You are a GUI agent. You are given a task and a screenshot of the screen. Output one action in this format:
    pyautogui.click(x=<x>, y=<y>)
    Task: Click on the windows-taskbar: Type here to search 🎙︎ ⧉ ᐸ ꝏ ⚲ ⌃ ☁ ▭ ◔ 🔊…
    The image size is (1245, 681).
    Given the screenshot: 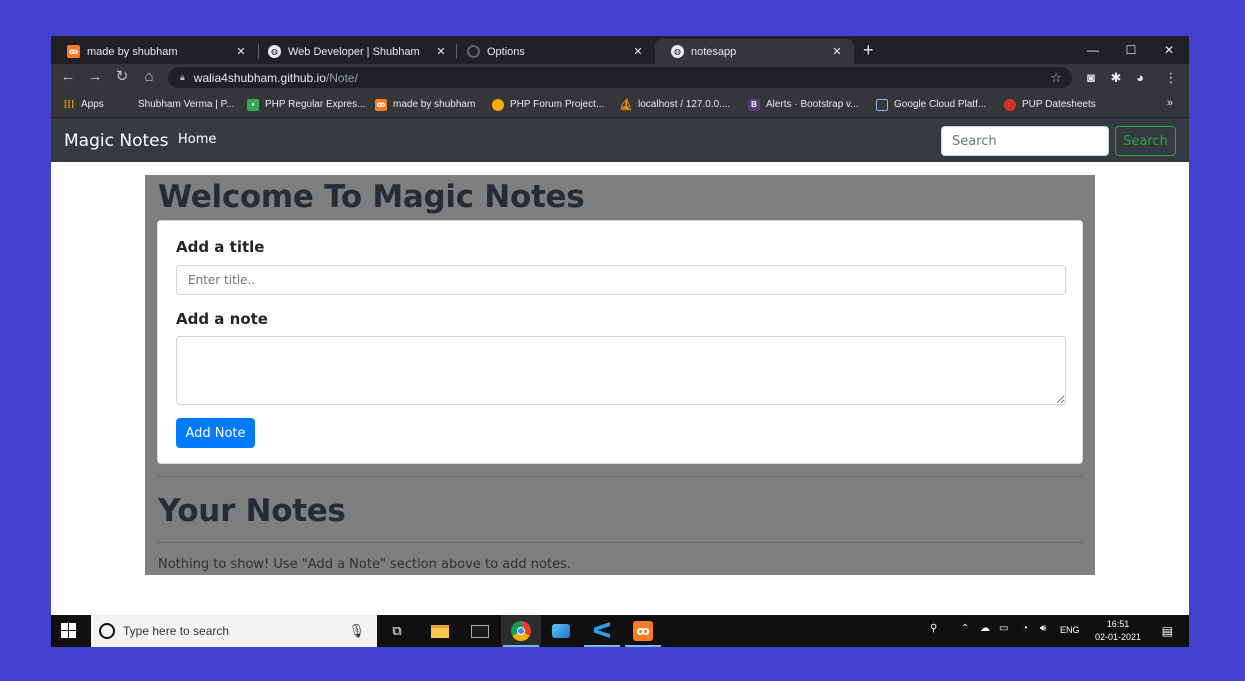 What is the action you would take?
    pyautogui.click(x=620, y=631)
    